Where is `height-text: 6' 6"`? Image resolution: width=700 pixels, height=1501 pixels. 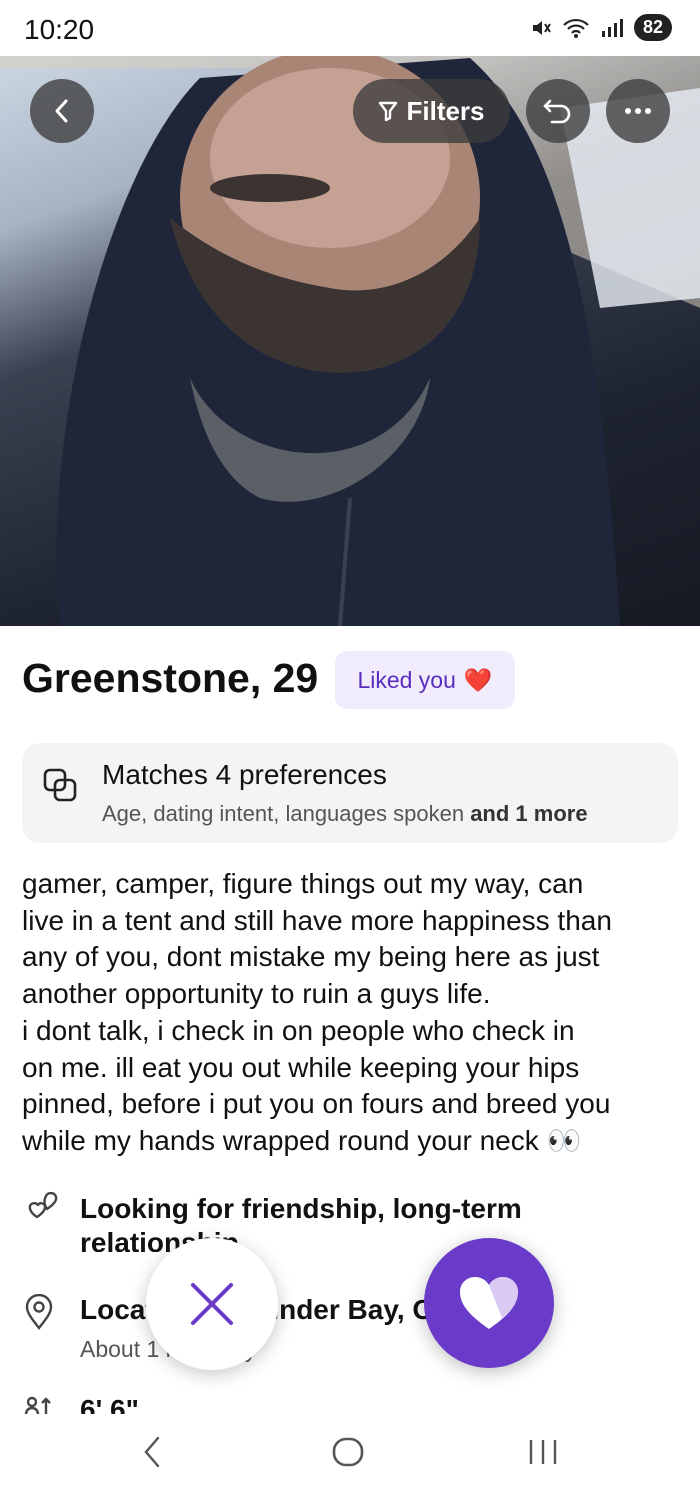
height-text: 6' 6" is located at coordinates (109, 1404).